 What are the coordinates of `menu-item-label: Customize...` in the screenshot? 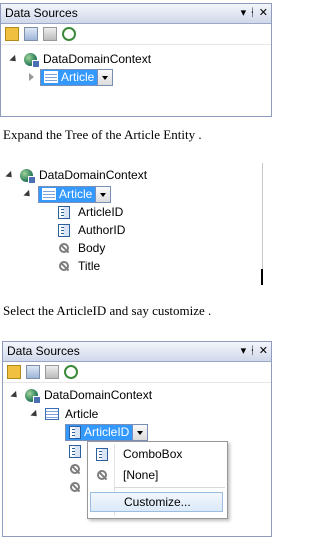 It's located at (157, 502).